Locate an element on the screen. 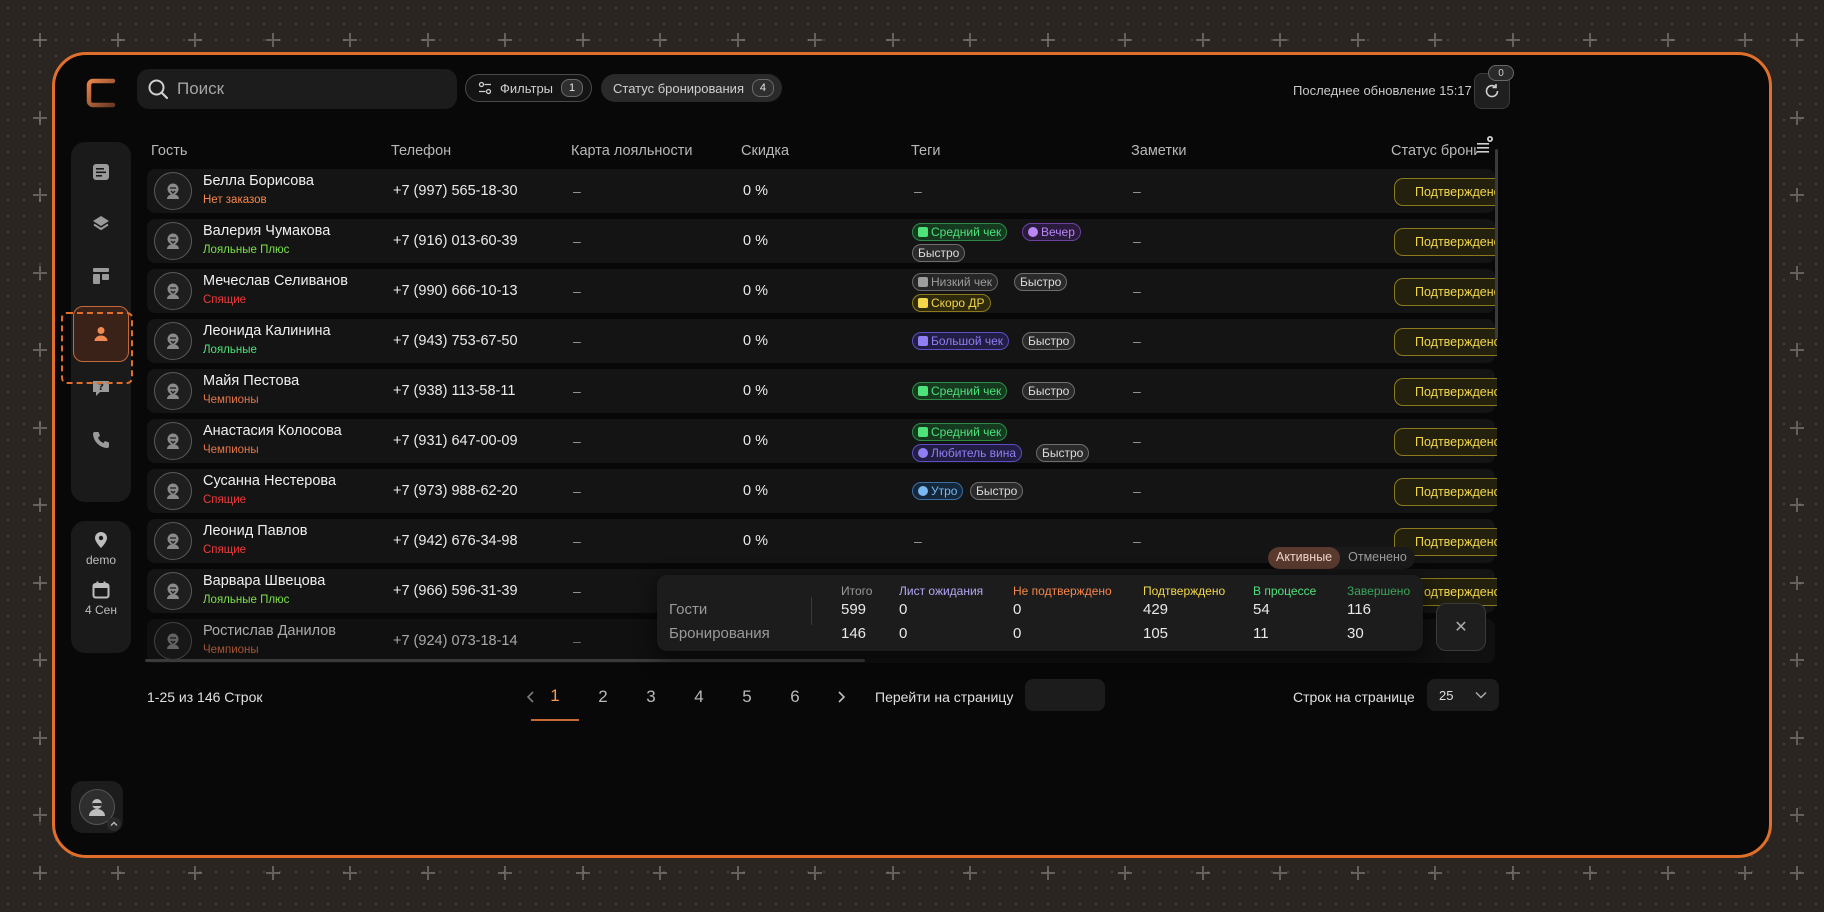  rows-per-page-select: 25 is located at coordinates (1463, 695).